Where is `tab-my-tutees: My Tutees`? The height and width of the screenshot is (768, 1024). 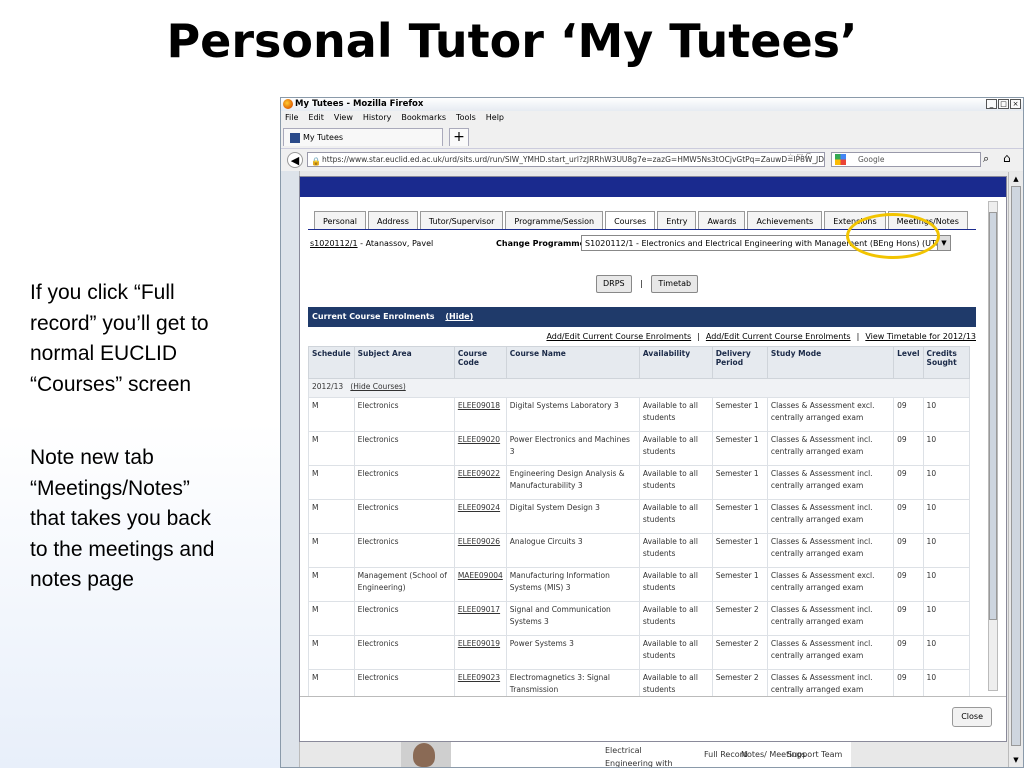 tab-my-tutees: My Tutees is located at coordinates (363, 137).